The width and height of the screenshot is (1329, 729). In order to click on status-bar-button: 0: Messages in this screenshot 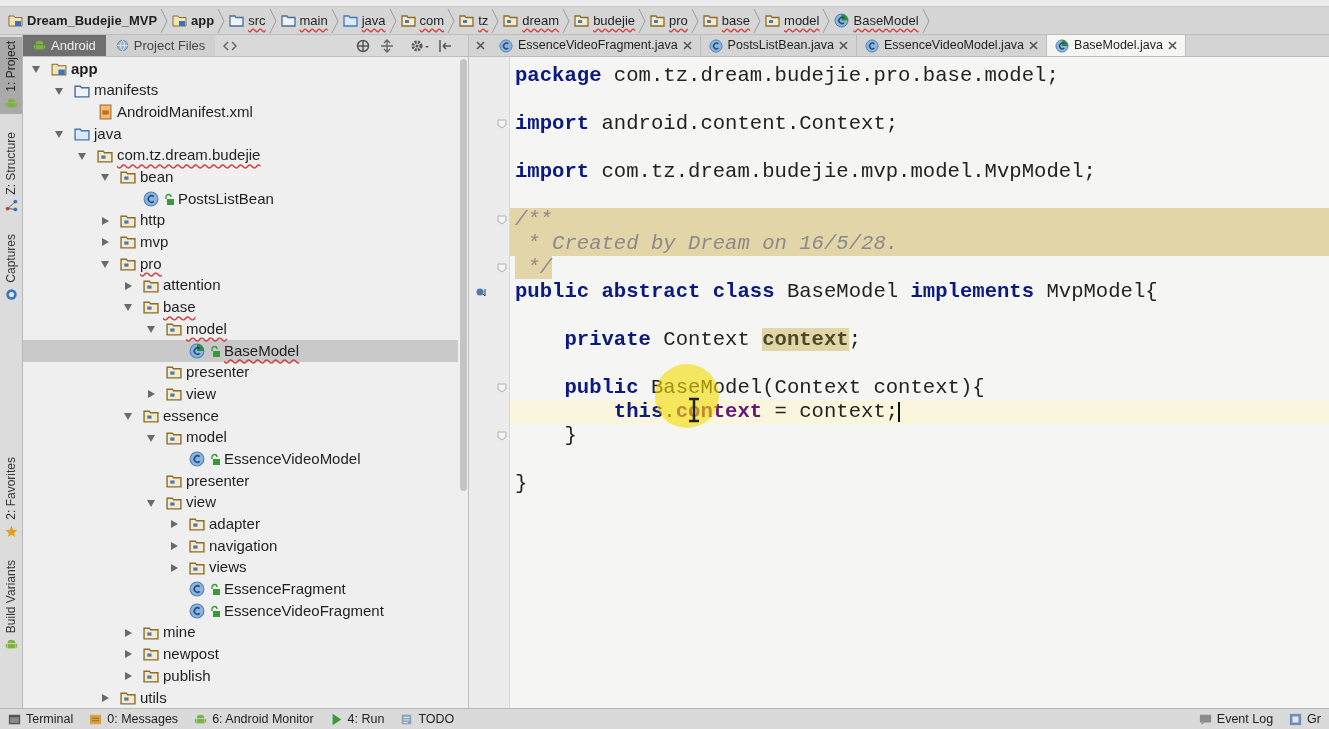, I will do `click(134, 719)`.